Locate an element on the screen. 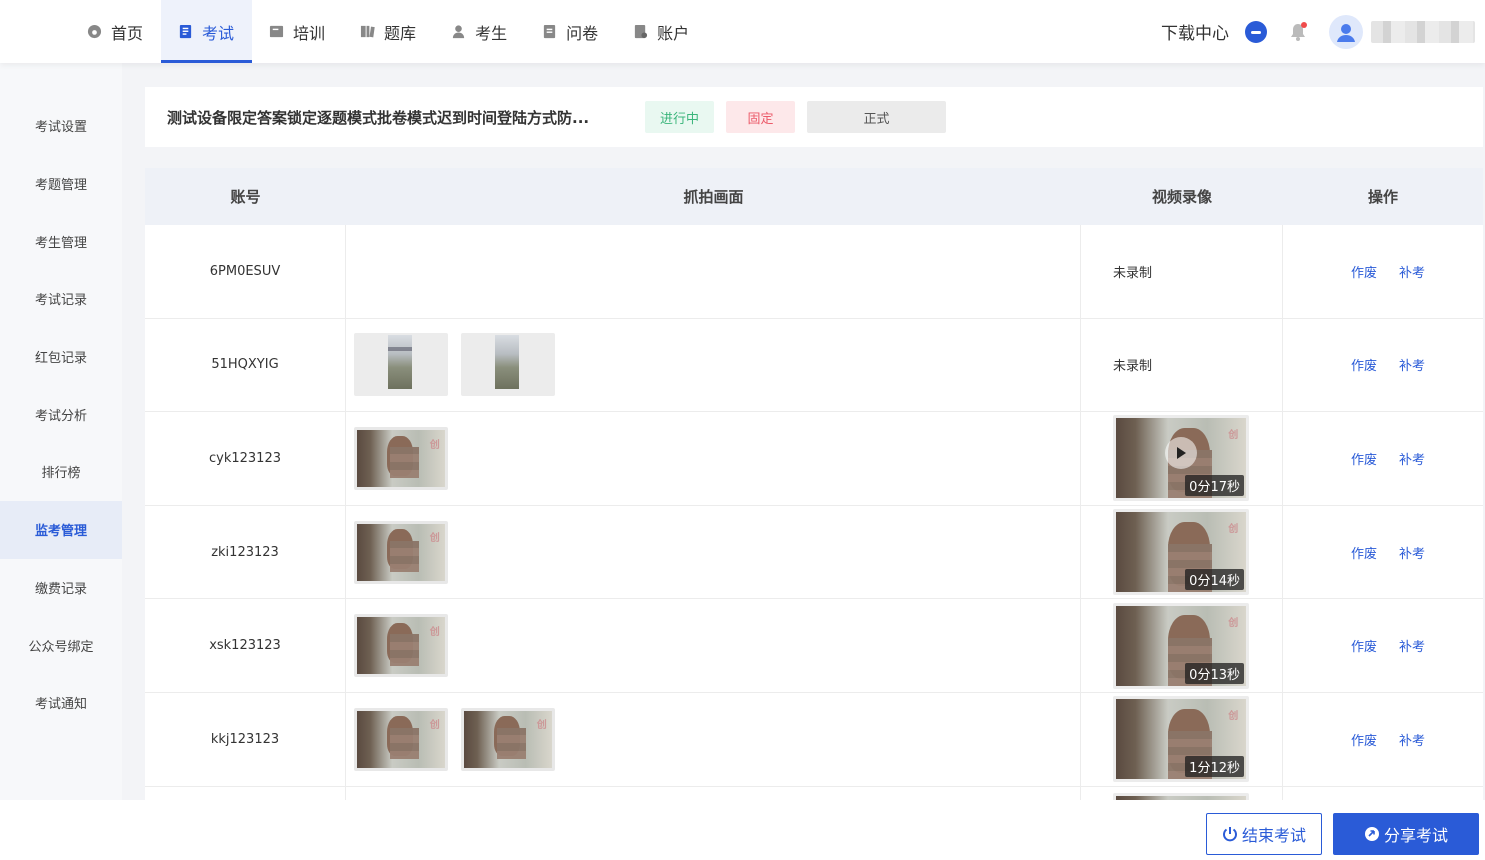 The height and width of the screenshot is (860, 1485). sidebar-item-official-account-binding: 公众号绑定 is located at coordinates (61, 645).